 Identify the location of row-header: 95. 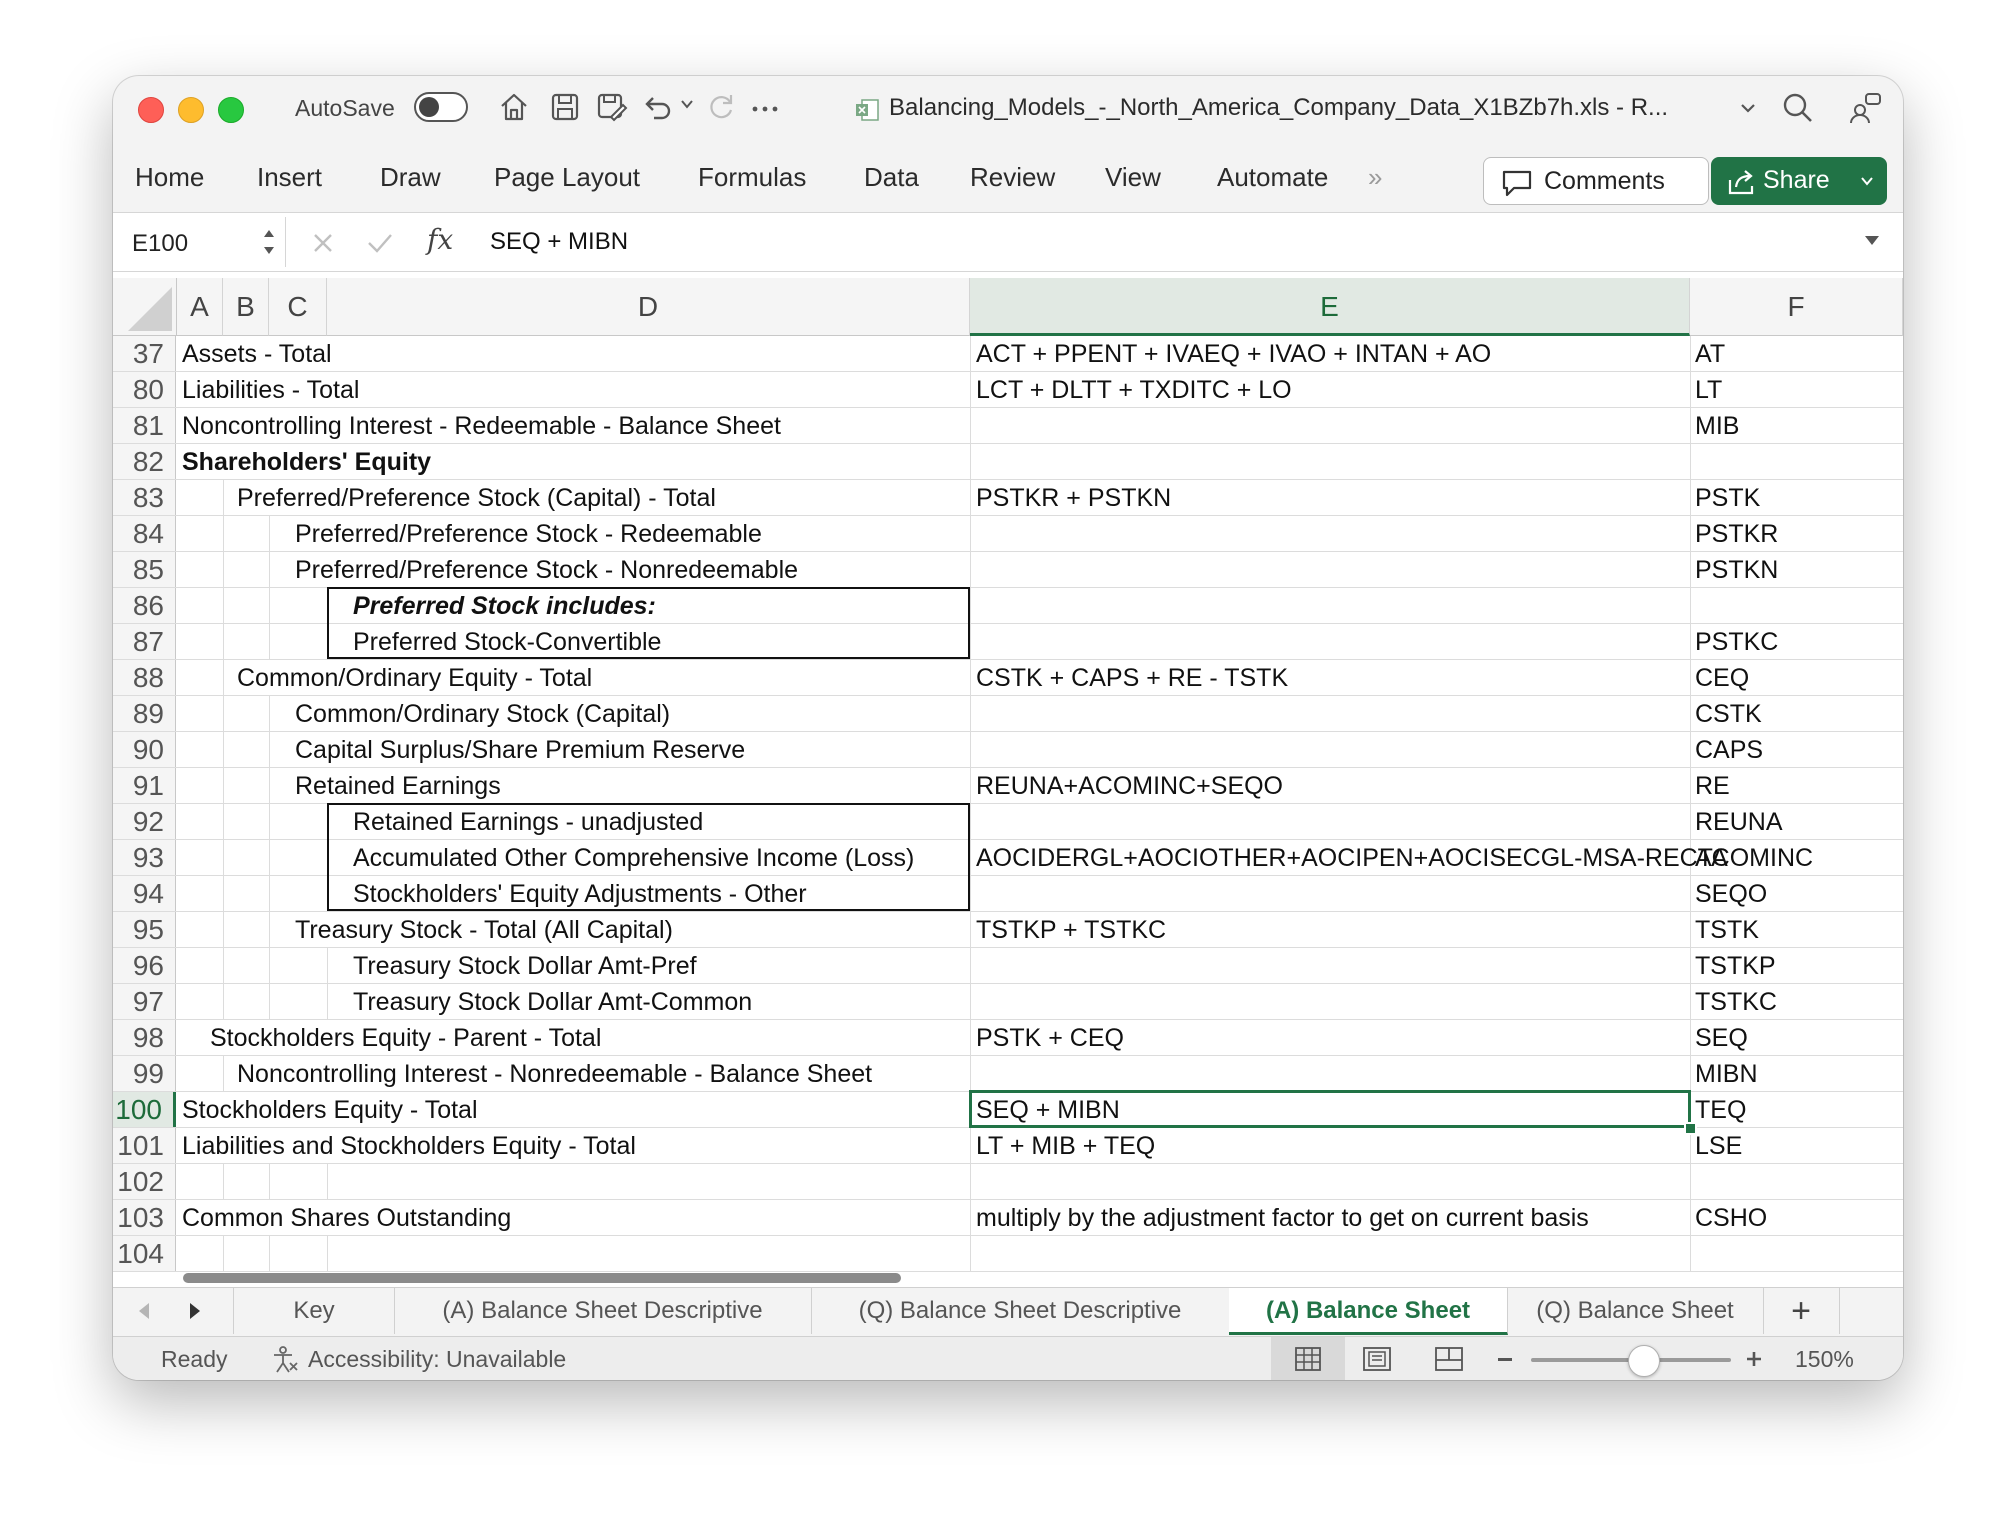
(144, 929).